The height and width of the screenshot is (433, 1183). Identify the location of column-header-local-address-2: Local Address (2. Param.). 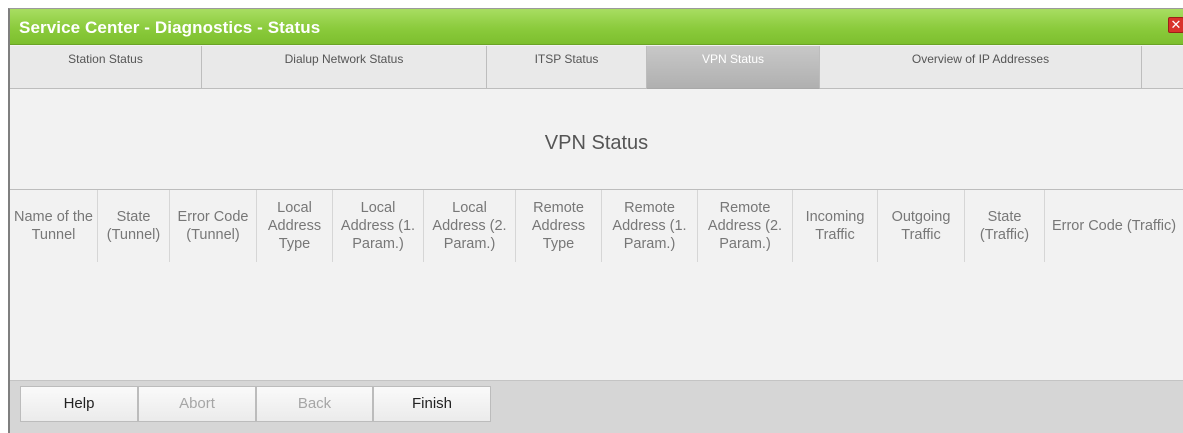
(470, 226).